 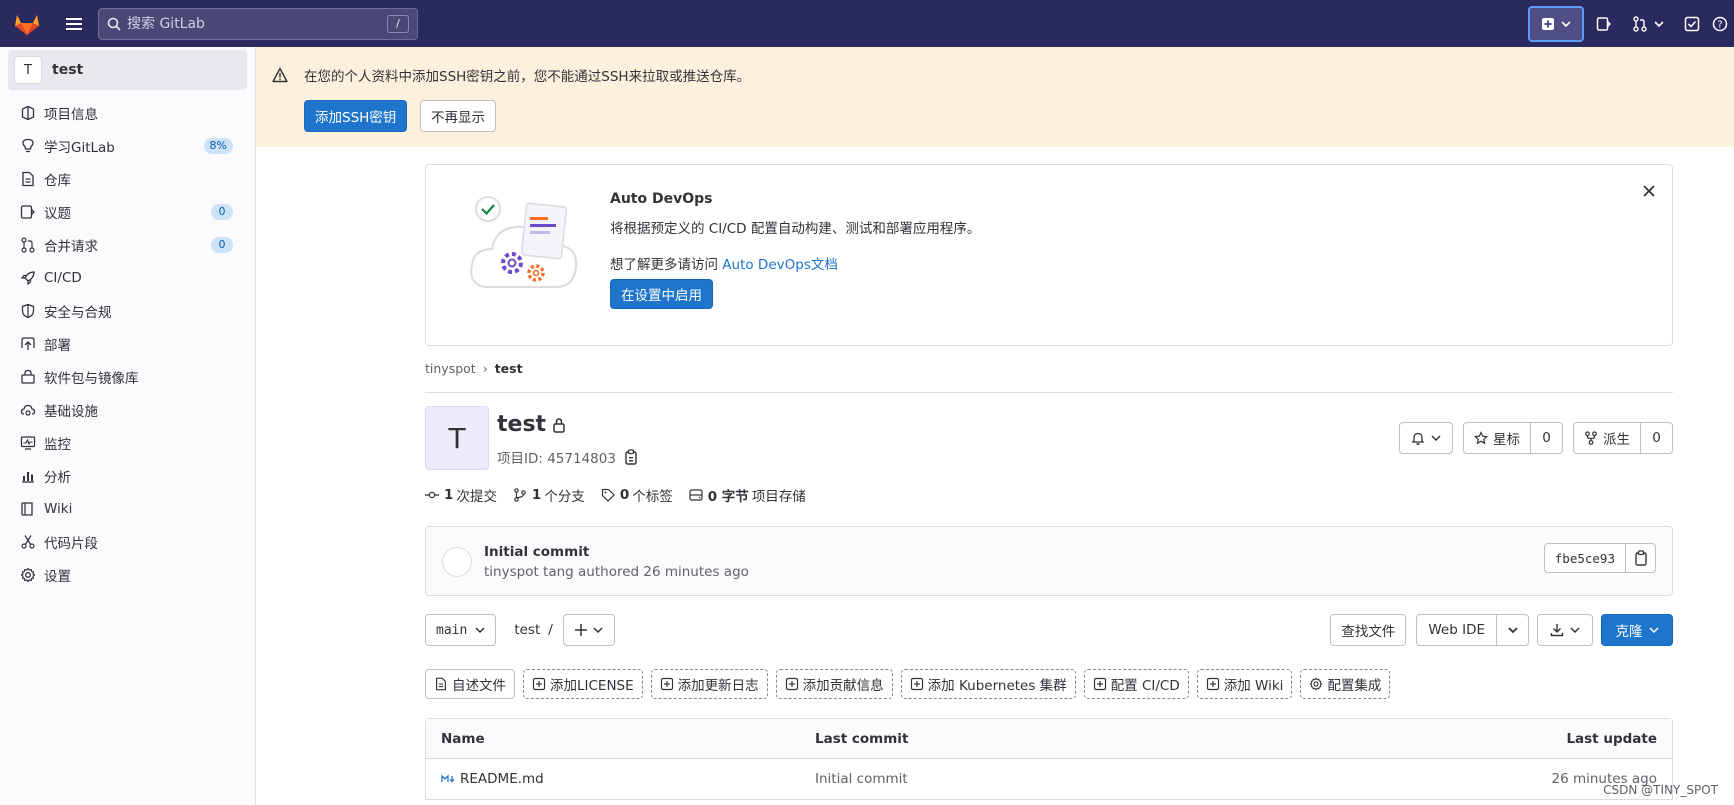 What do you see at coordinates (127, 541) in the screenshot?
I see `sidebar-item-13: 代码片段` at bounding box center [127, 541].